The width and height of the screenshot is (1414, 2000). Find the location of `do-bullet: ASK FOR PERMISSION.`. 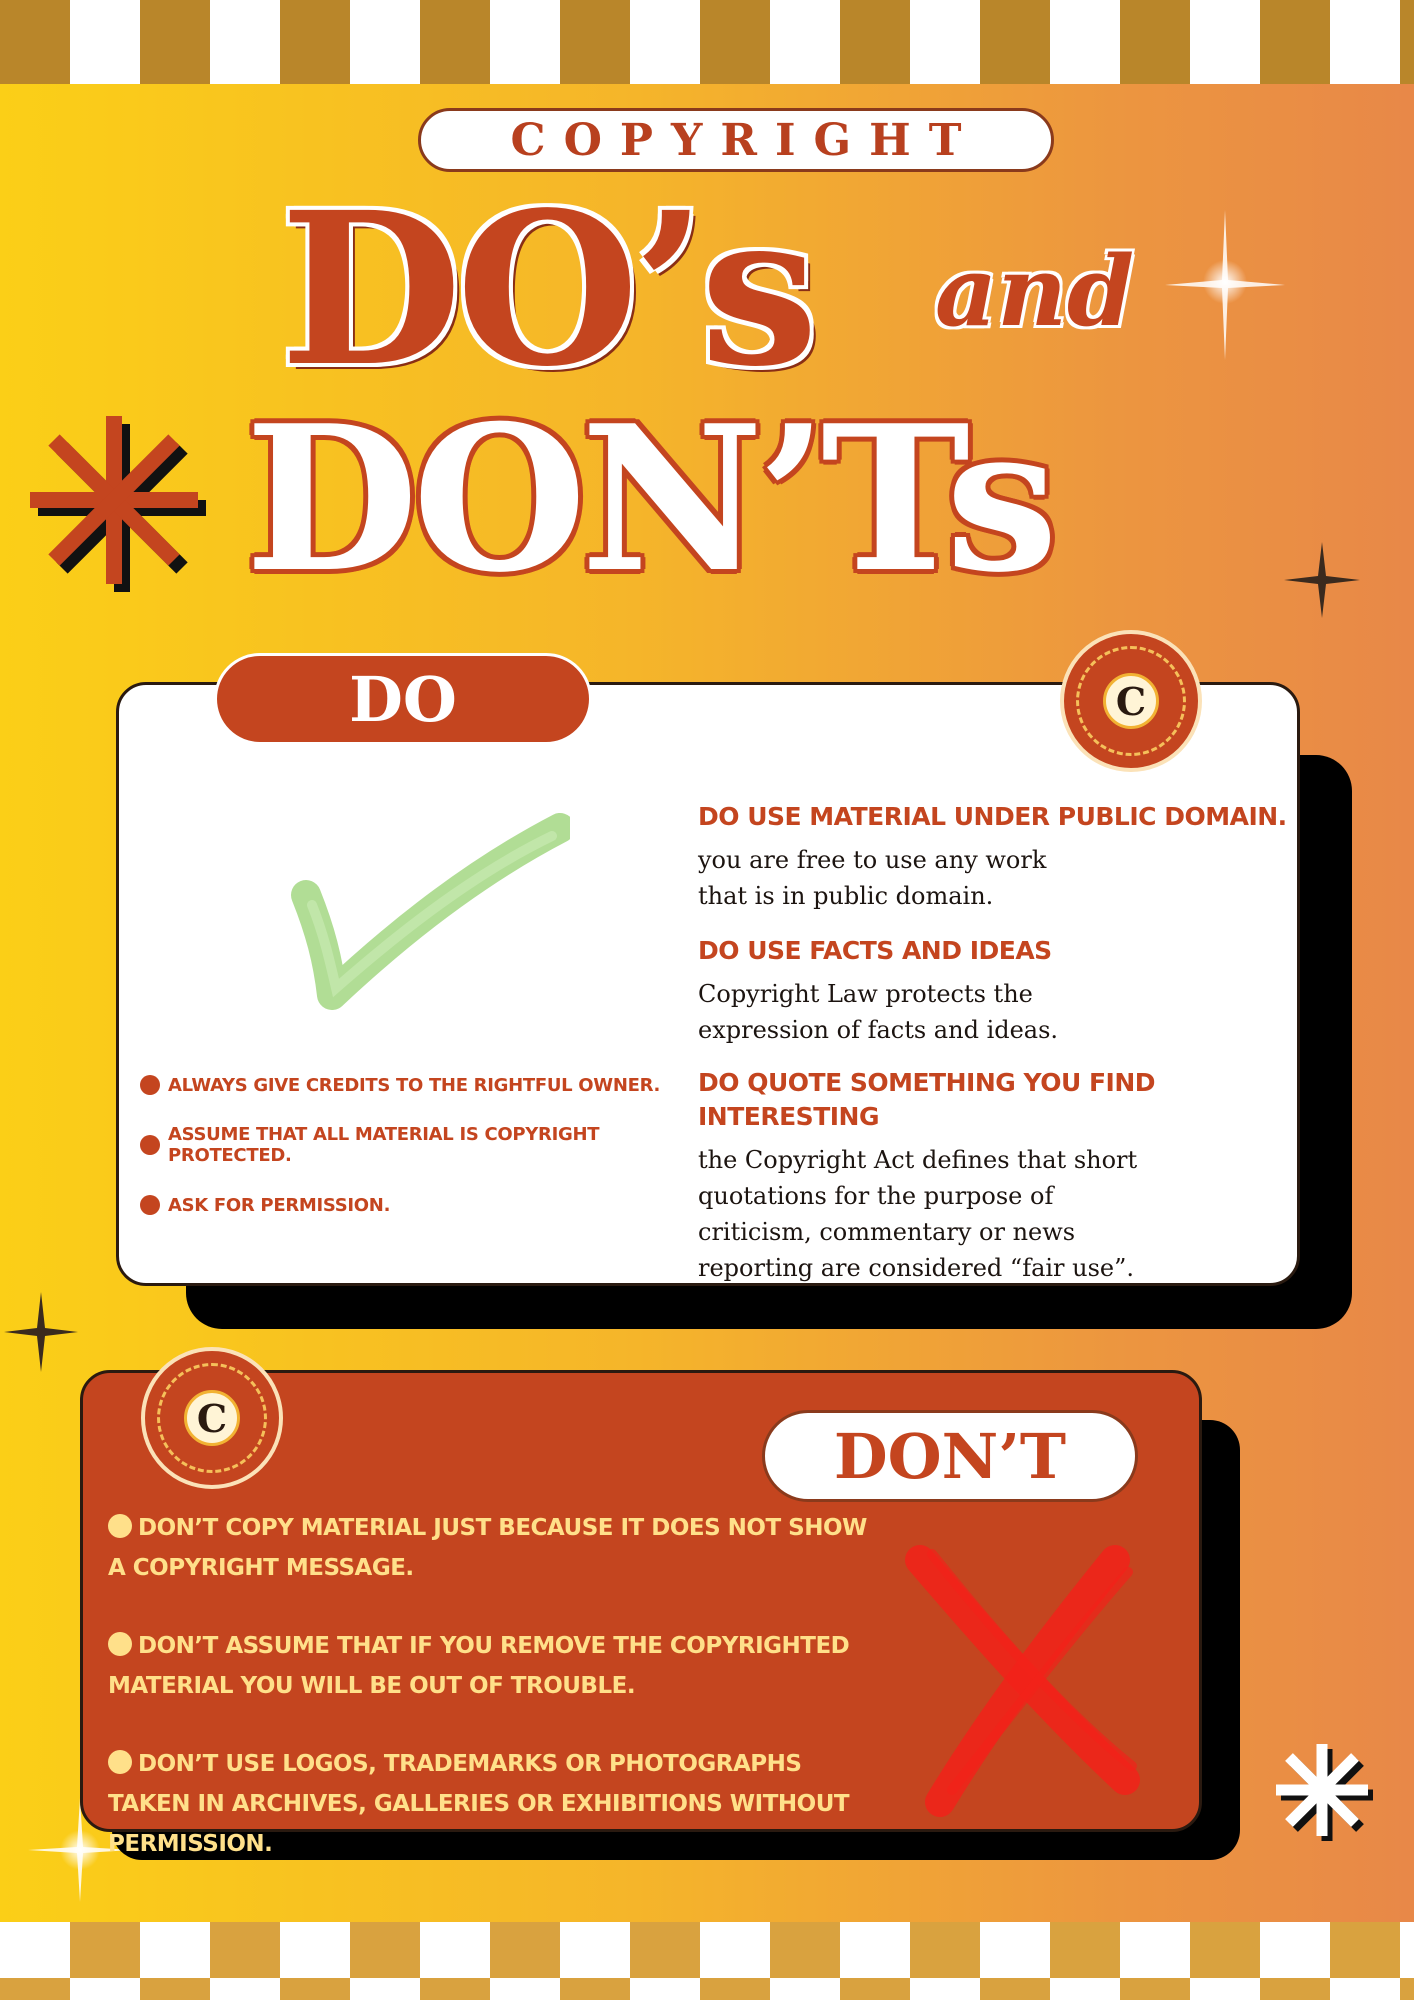

do-bullet: ASK FOR PERMISSION. is located at coordinates (410, 1205).